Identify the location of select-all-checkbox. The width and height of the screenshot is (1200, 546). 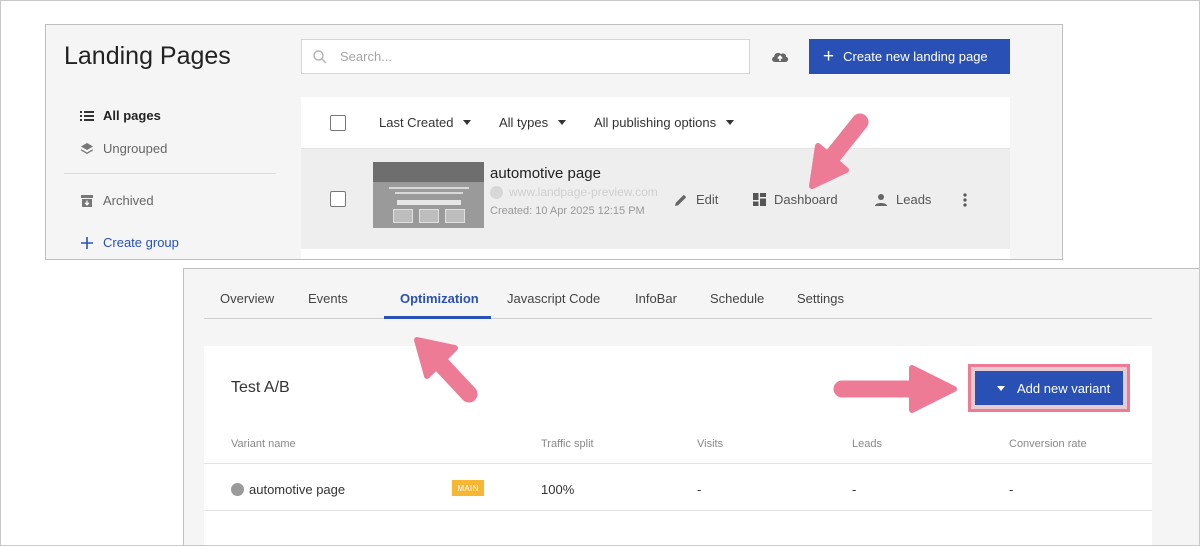
(338, 123).